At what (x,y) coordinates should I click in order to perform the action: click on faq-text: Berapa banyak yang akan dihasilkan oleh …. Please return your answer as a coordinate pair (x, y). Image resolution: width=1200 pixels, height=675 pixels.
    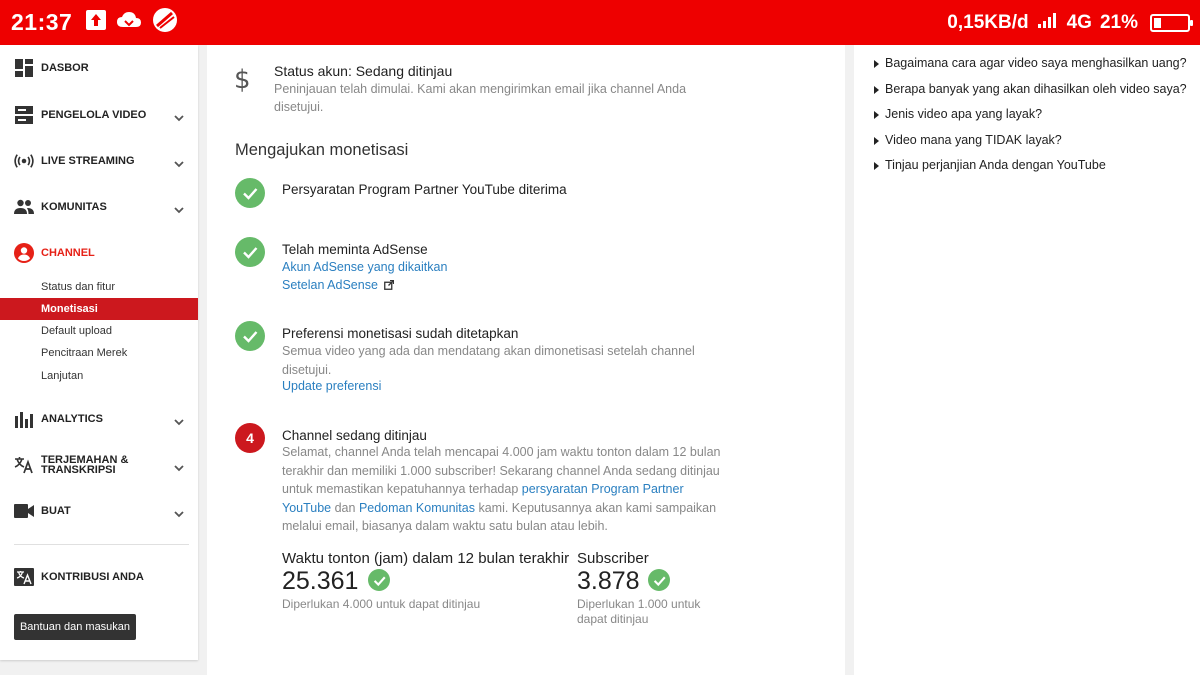
    Looking at the image, I should click on (1036, 89).